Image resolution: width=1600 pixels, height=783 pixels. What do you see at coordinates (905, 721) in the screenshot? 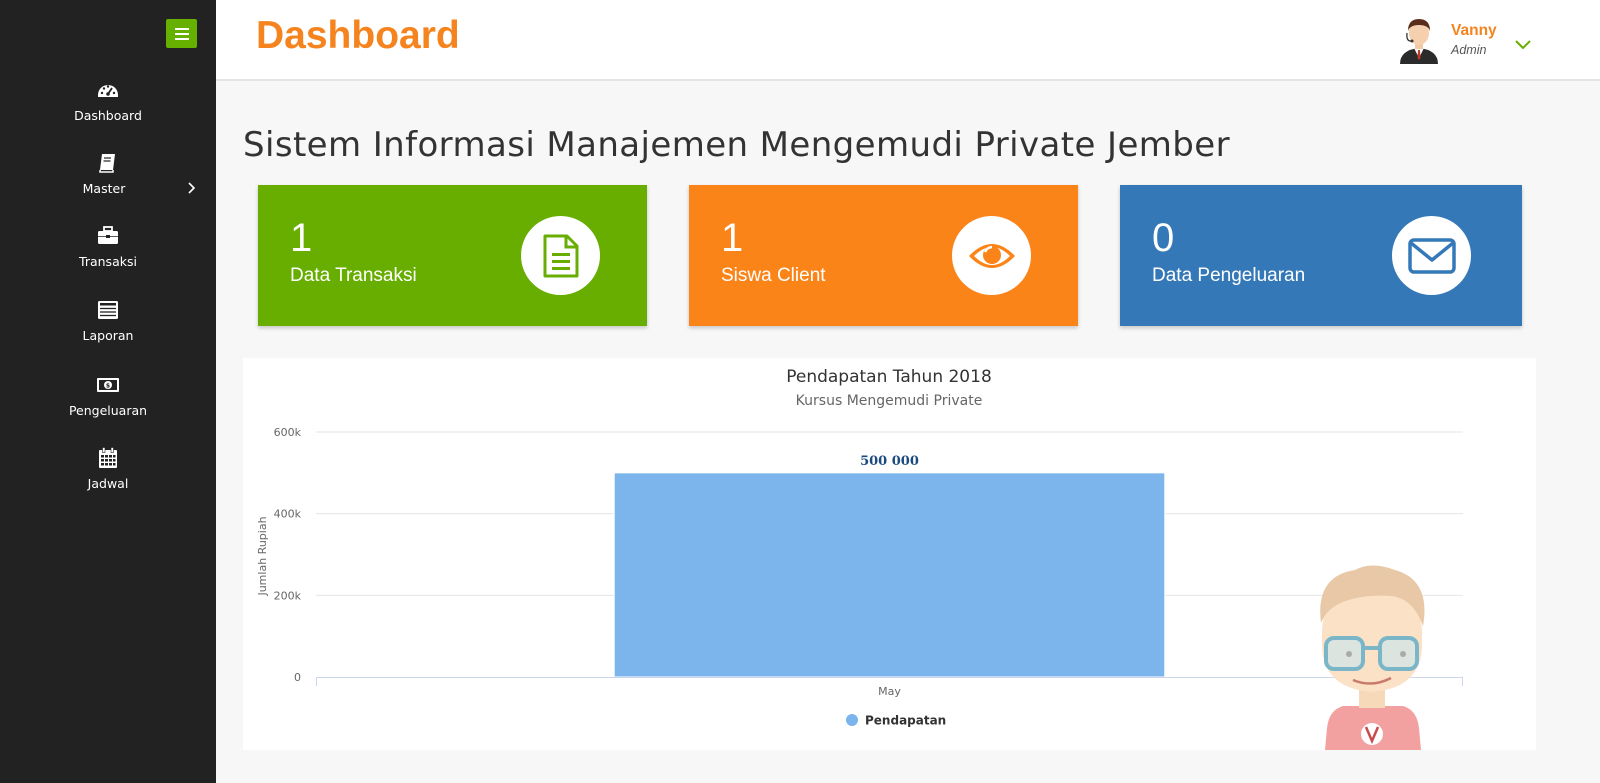
I see `legend-label: Pendapatan` at bounding box center [905, 721].